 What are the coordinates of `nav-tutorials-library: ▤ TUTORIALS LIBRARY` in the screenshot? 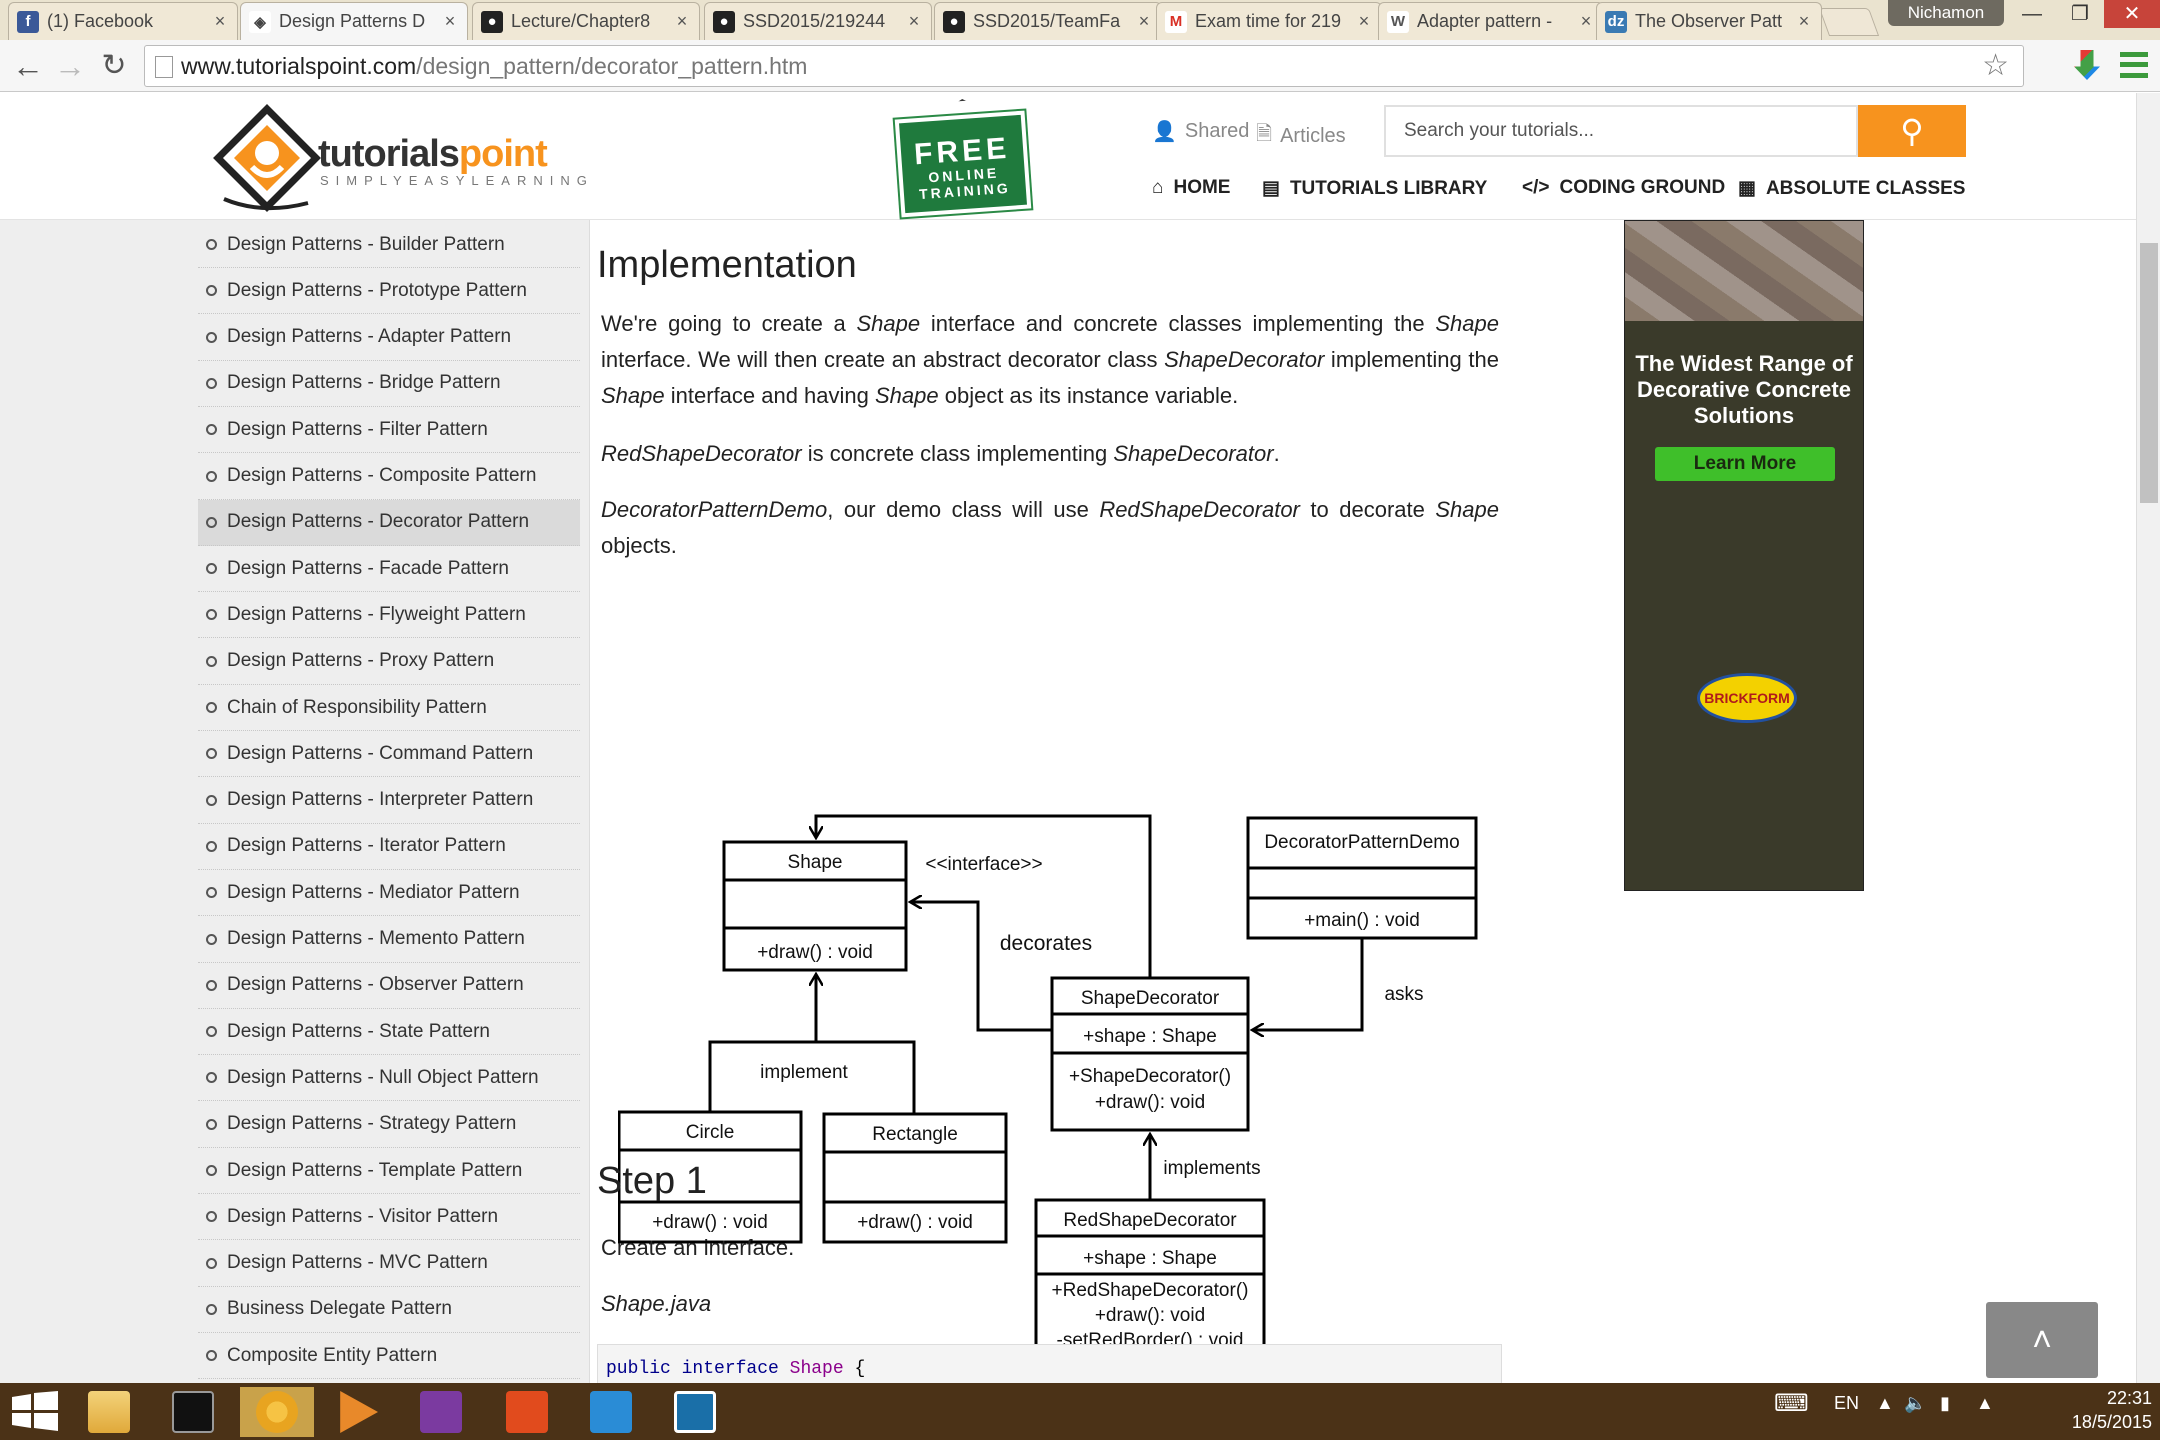 It's located at (1374, 188).